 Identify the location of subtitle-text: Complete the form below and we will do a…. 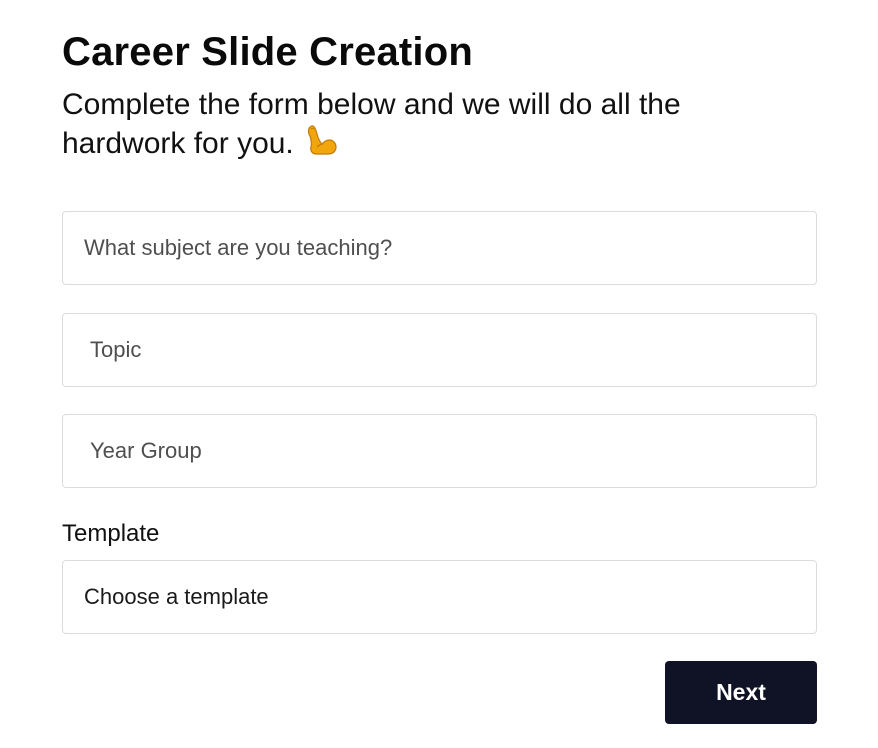
(371, 124).